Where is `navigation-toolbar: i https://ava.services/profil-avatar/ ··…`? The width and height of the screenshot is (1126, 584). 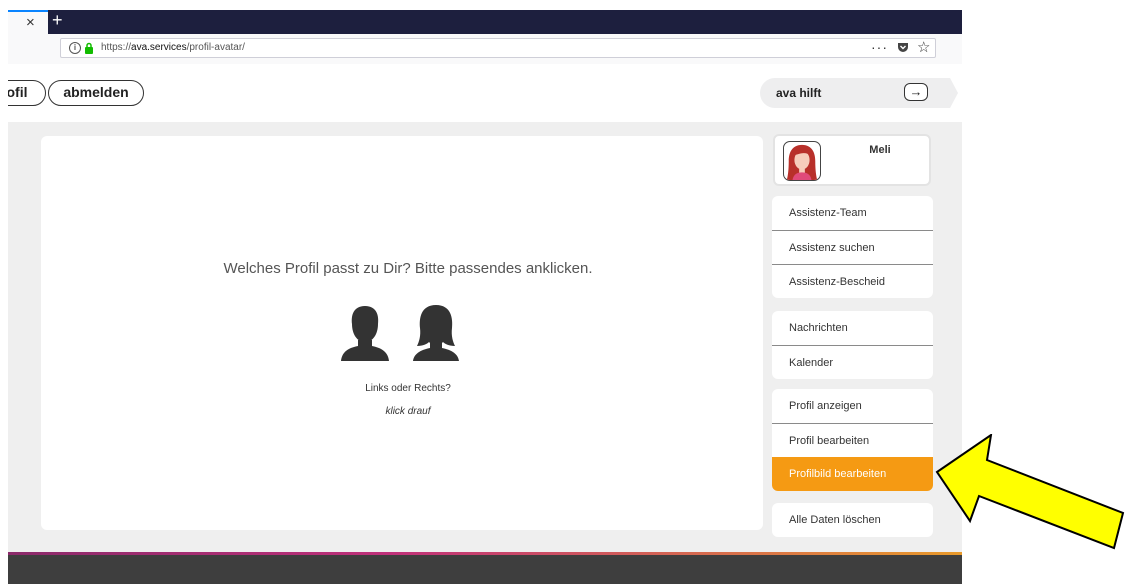 navigation-toolbar: i https://ava.services/profil-avatar/ ··… is located at coordinates (485, 49).